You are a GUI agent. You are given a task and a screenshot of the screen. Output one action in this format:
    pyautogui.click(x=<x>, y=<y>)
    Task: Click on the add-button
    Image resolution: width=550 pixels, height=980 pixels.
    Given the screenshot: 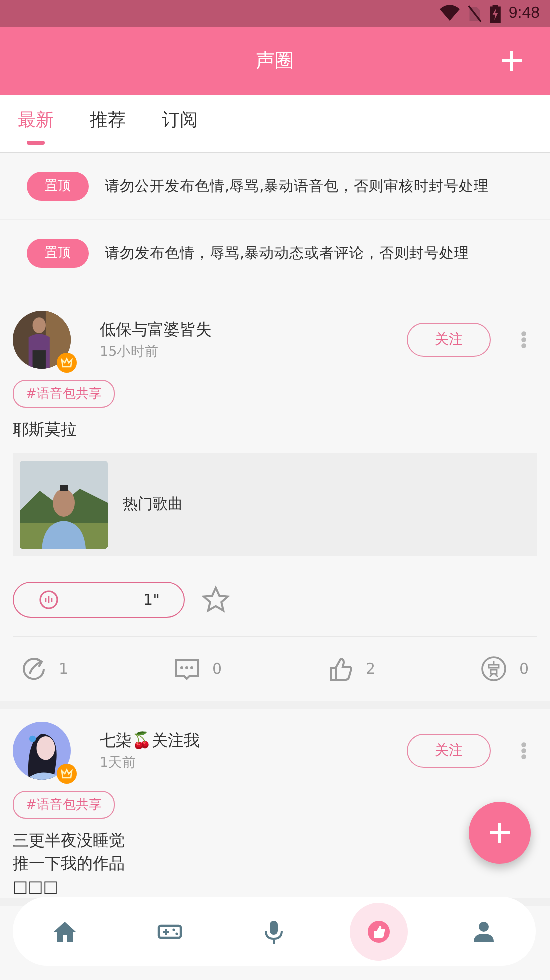 What is the action you would take?
    pyautogui.click(x=512, y=61)
    